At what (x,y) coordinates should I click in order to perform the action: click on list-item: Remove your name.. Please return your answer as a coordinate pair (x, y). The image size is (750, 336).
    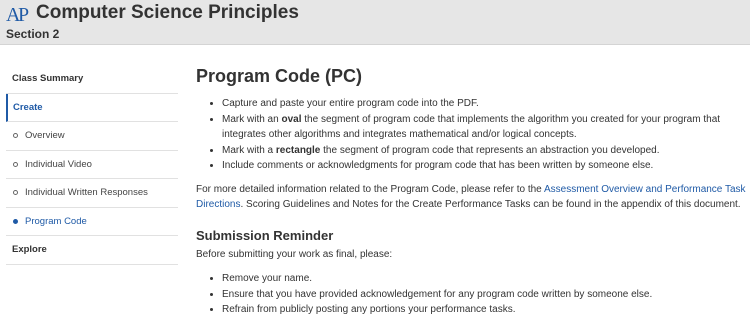
    Looking at the image, I should click on (484, 279).